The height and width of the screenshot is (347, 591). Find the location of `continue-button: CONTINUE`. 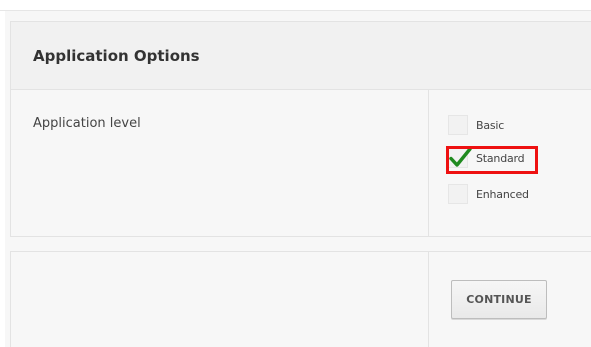

continue-button: CONTINUE is located at coordinates (499, 299).